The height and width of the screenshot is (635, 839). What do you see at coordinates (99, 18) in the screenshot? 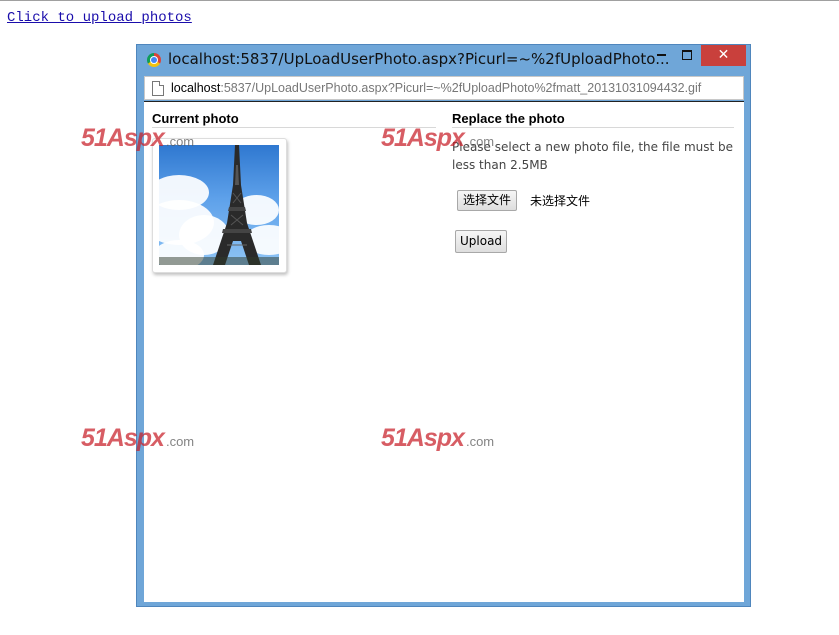
I see `upload-photos-link: Click to upload photos` at bounding box center [99, 18].